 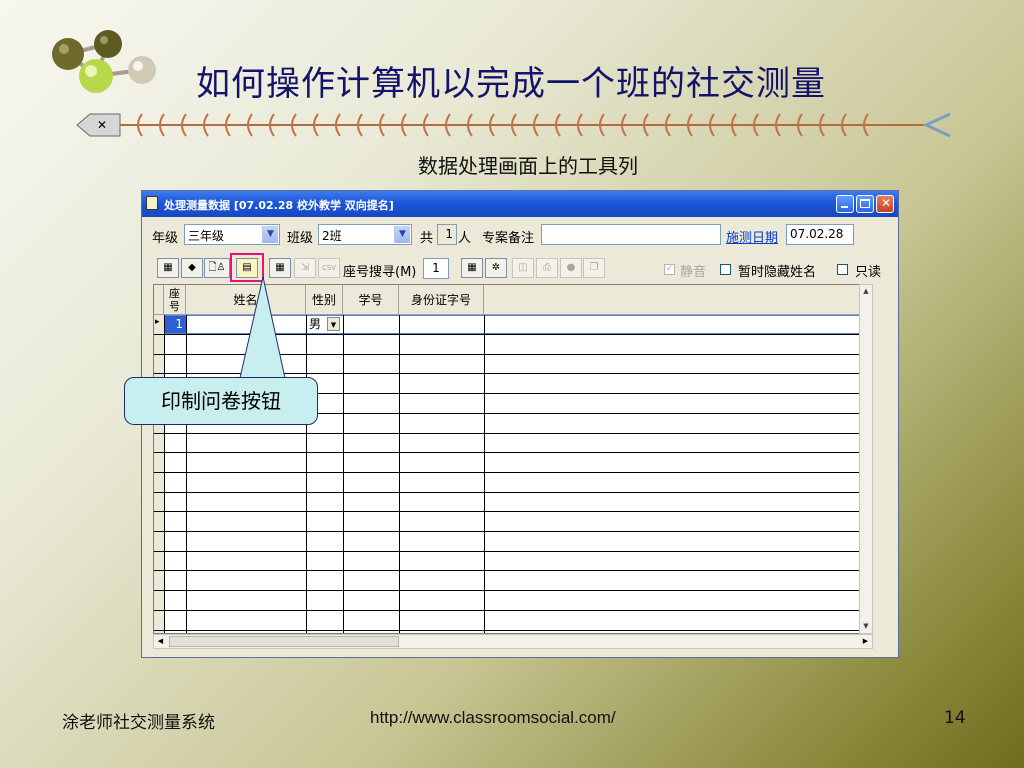 I want to click on matrix-icon: ▦, so click(x=472, y=267).